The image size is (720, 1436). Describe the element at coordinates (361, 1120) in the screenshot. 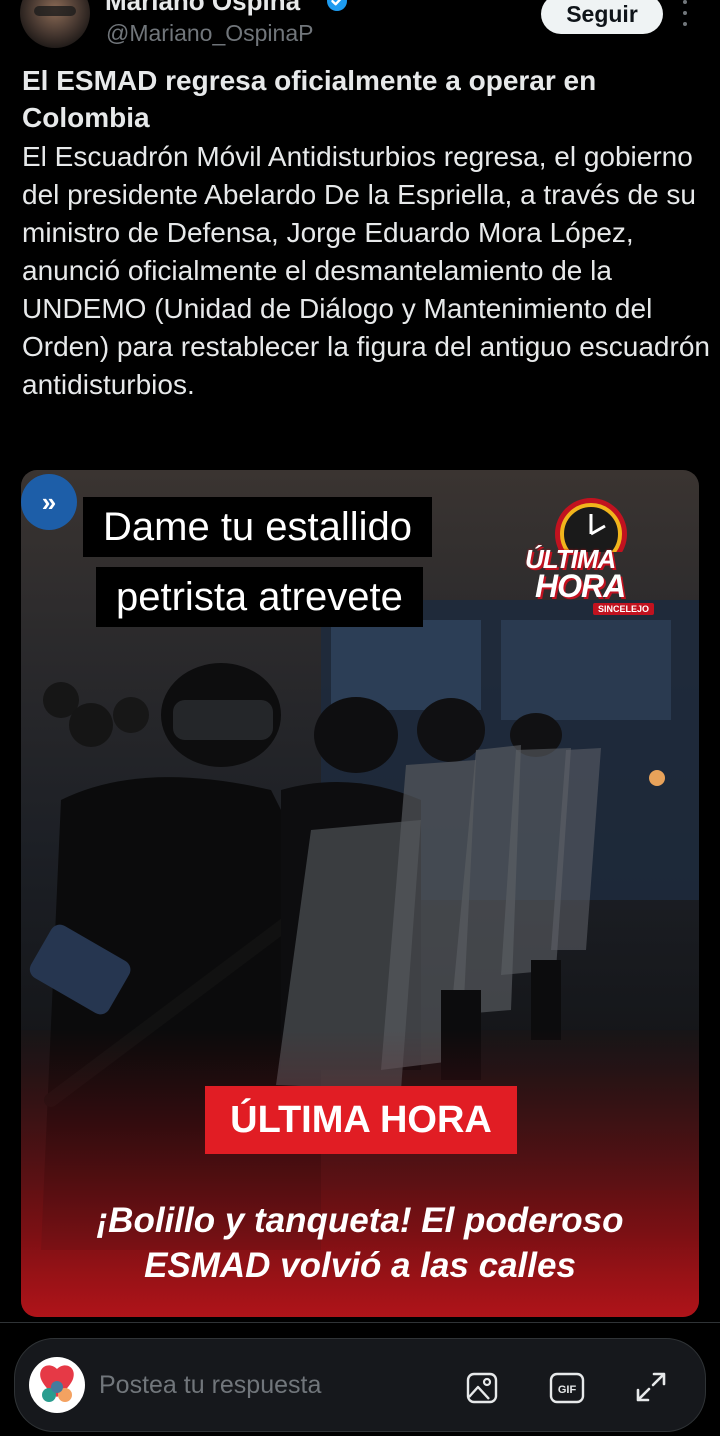

I see `breaking-news-badge: ÚLTIMA HORA` at that location.